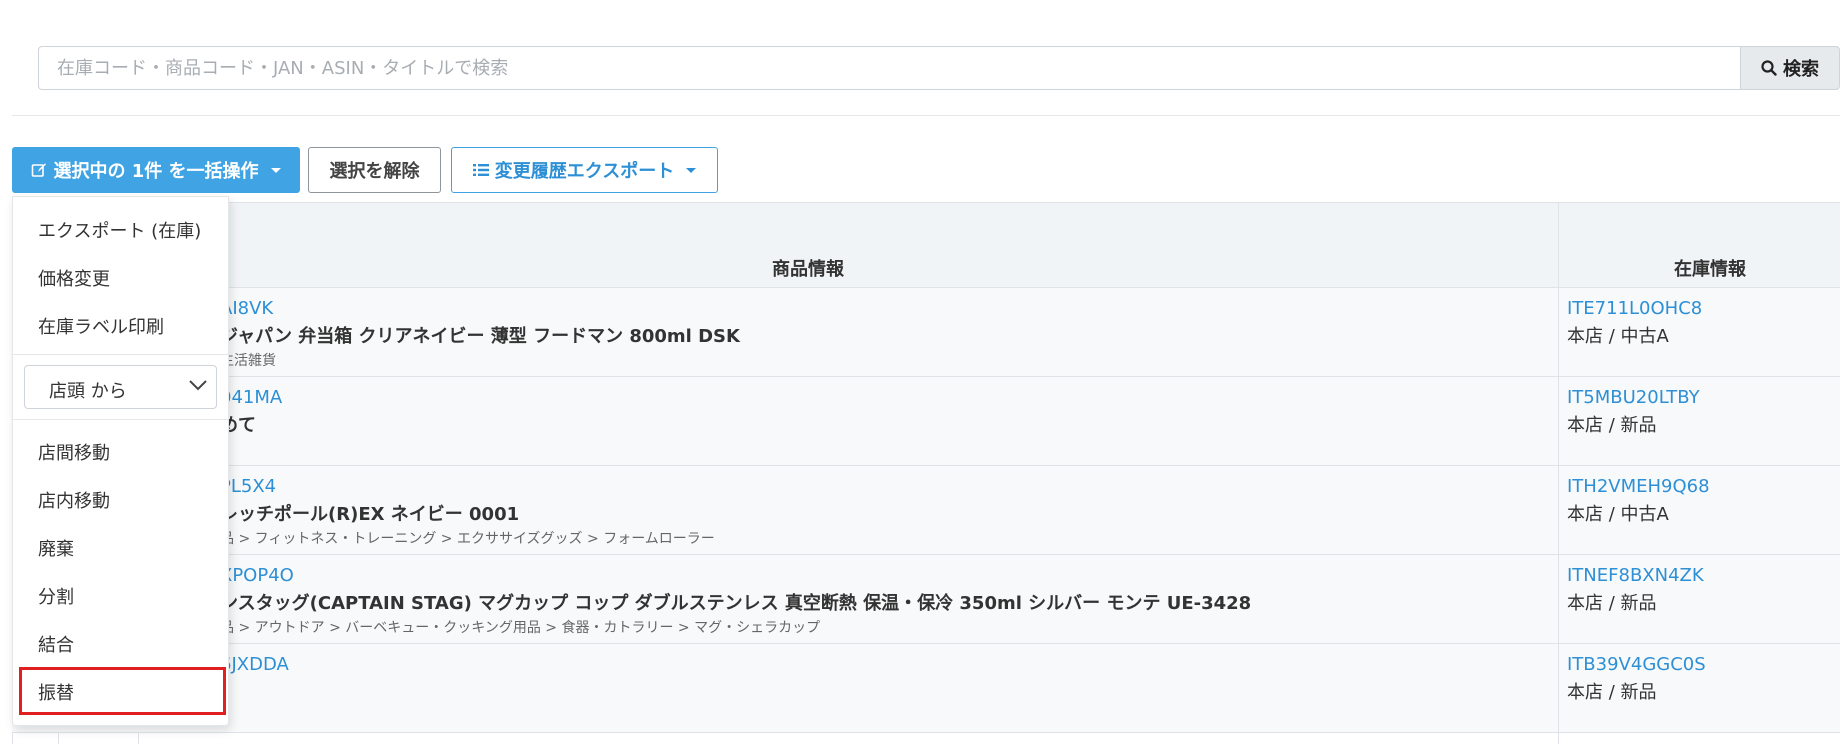 Image resolution: width=1840 pixels, height=744 pixels. I want to click on menu-item-store-transfer: 店間移動, so click(74, 452).